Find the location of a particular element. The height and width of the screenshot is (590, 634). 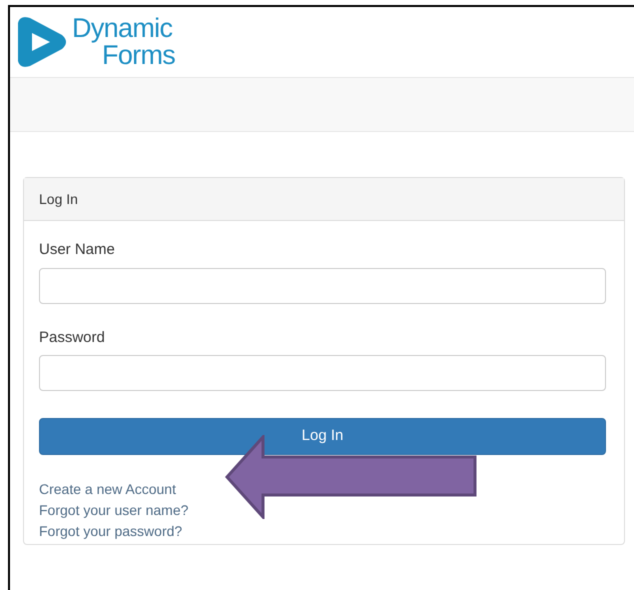

logo-text: Dynamic is located at coordinates (123, 28).